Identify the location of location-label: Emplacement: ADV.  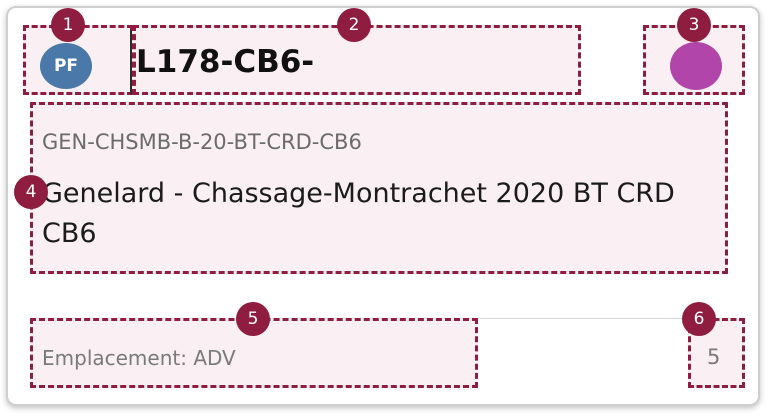
(139, 358).